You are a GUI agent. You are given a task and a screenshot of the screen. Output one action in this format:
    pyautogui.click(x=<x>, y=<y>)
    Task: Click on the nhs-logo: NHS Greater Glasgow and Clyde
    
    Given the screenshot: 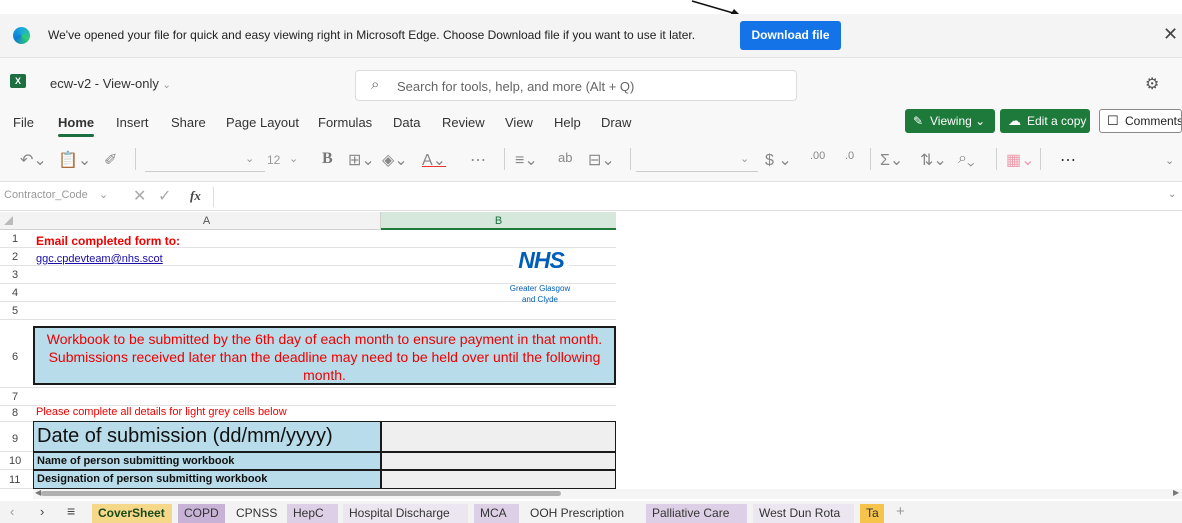 What is the action you would take?
    pyautogui.click(x=540, y=284)
    